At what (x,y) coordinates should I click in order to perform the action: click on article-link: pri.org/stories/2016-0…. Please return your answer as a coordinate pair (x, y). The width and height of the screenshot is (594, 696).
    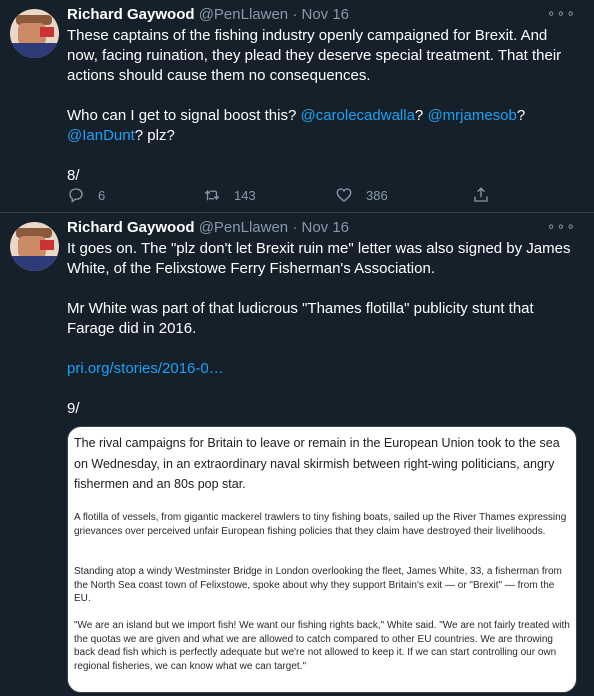
    Looking at the image, I should click on (322, 369).